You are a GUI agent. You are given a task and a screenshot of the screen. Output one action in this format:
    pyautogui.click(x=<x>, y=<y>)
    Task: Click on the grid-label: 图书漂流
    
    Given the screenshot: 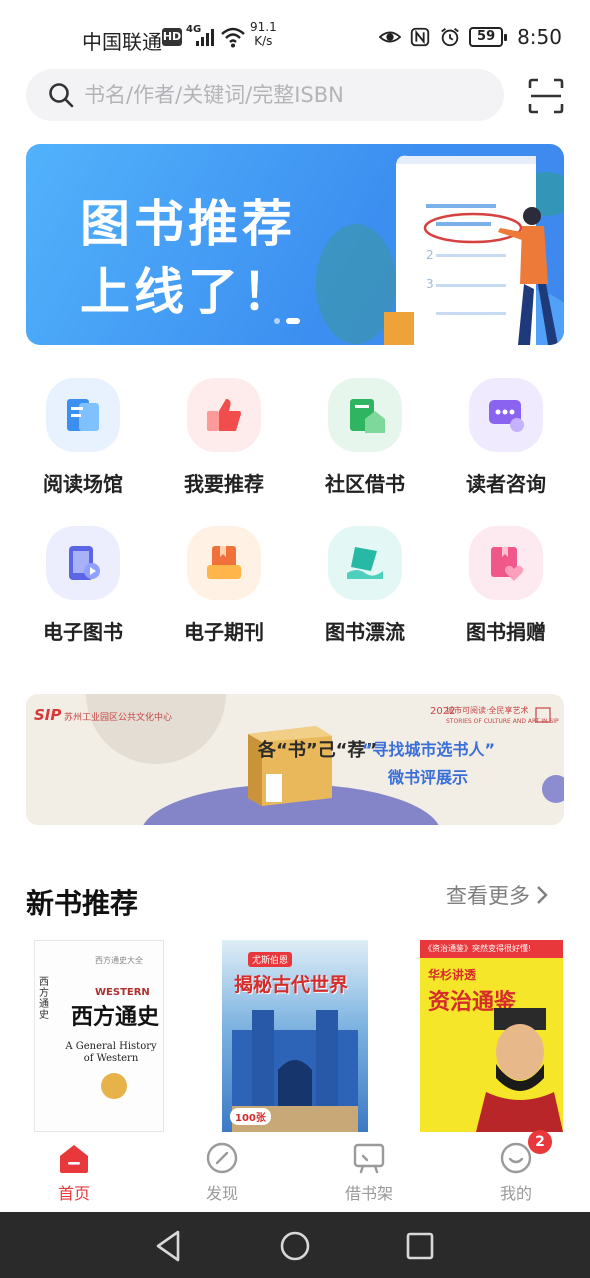 What is the action you would take?
    pyautogui.click(x=365, y=632)
    